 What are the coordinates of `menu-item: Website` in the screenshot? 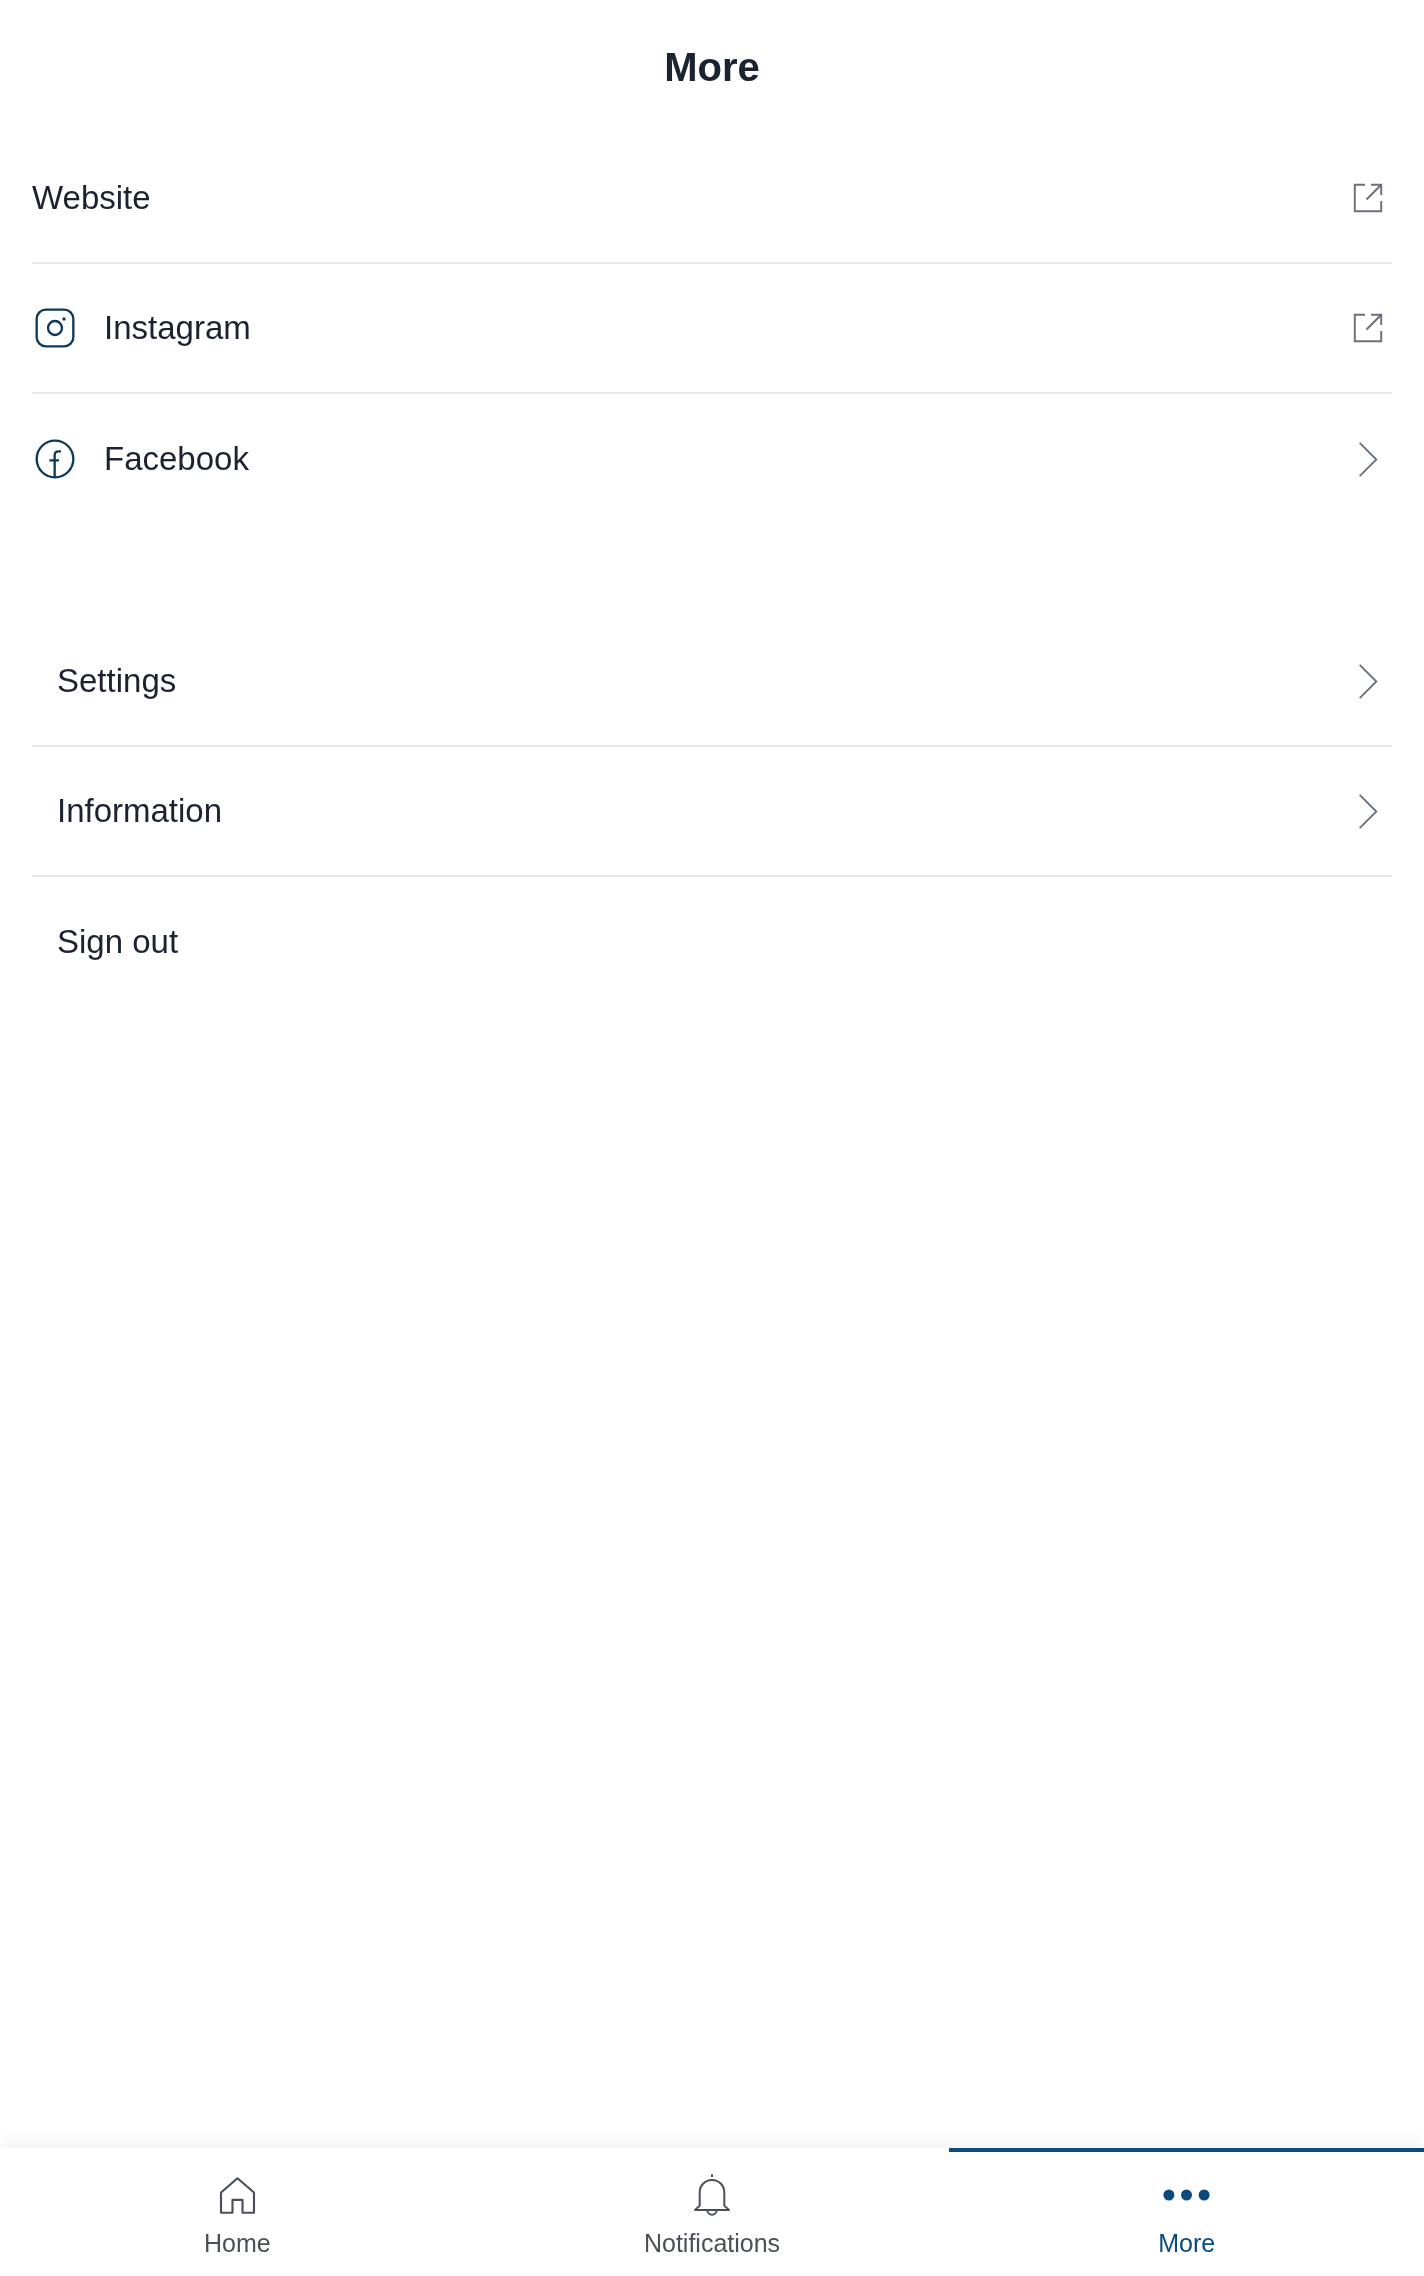 It's located at (712, 199).